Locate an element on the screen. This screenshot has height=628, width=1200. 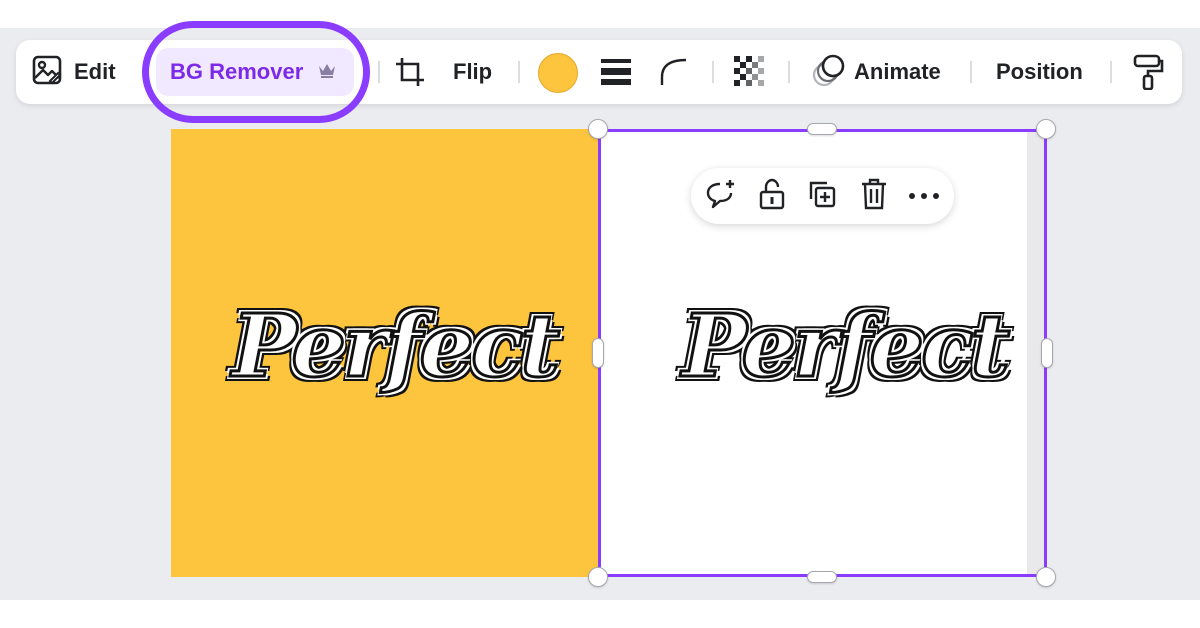
resize-handle-top-right is located at coordinates (1046, 129).